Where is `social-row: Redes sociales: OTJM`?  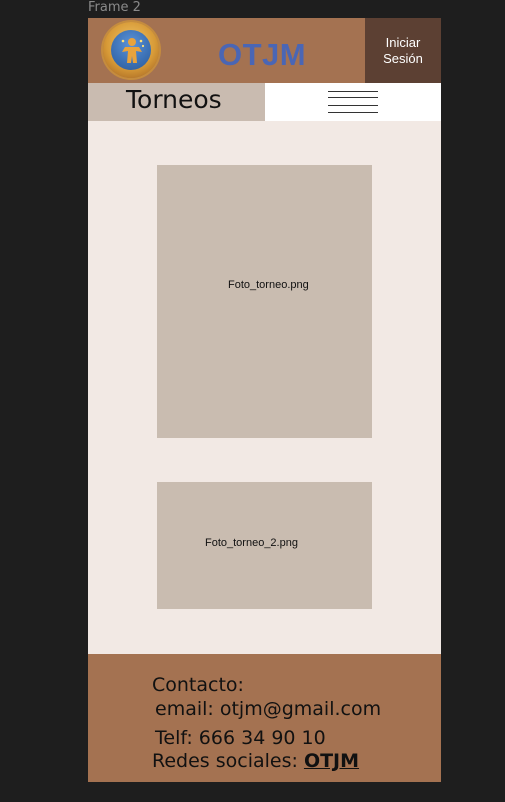
social-row: Redes sociales: OTJM is located at coordinates (255, 761).